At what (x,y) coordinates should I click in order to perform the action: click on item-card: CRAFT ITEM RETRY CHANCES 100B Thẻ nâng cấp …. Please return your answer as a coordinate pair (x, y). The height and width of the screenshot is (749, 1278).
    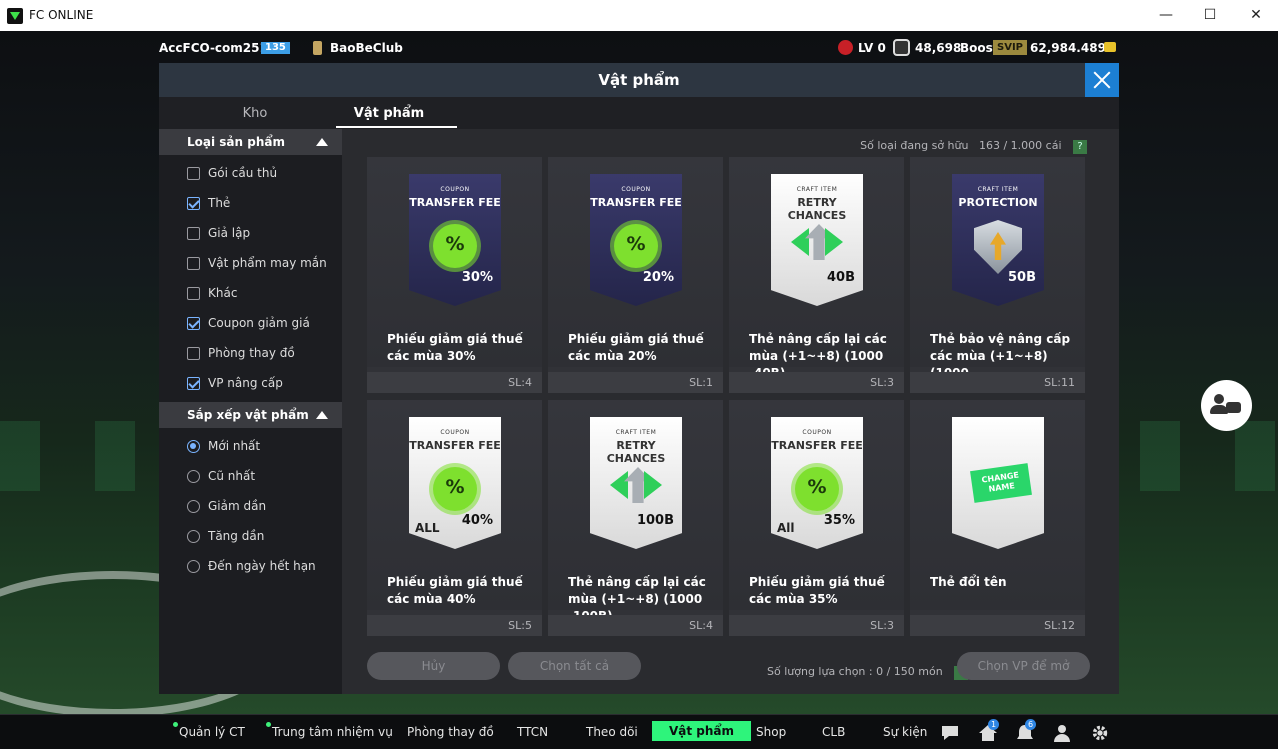
    Looking at the image, I should click on (635, 518).